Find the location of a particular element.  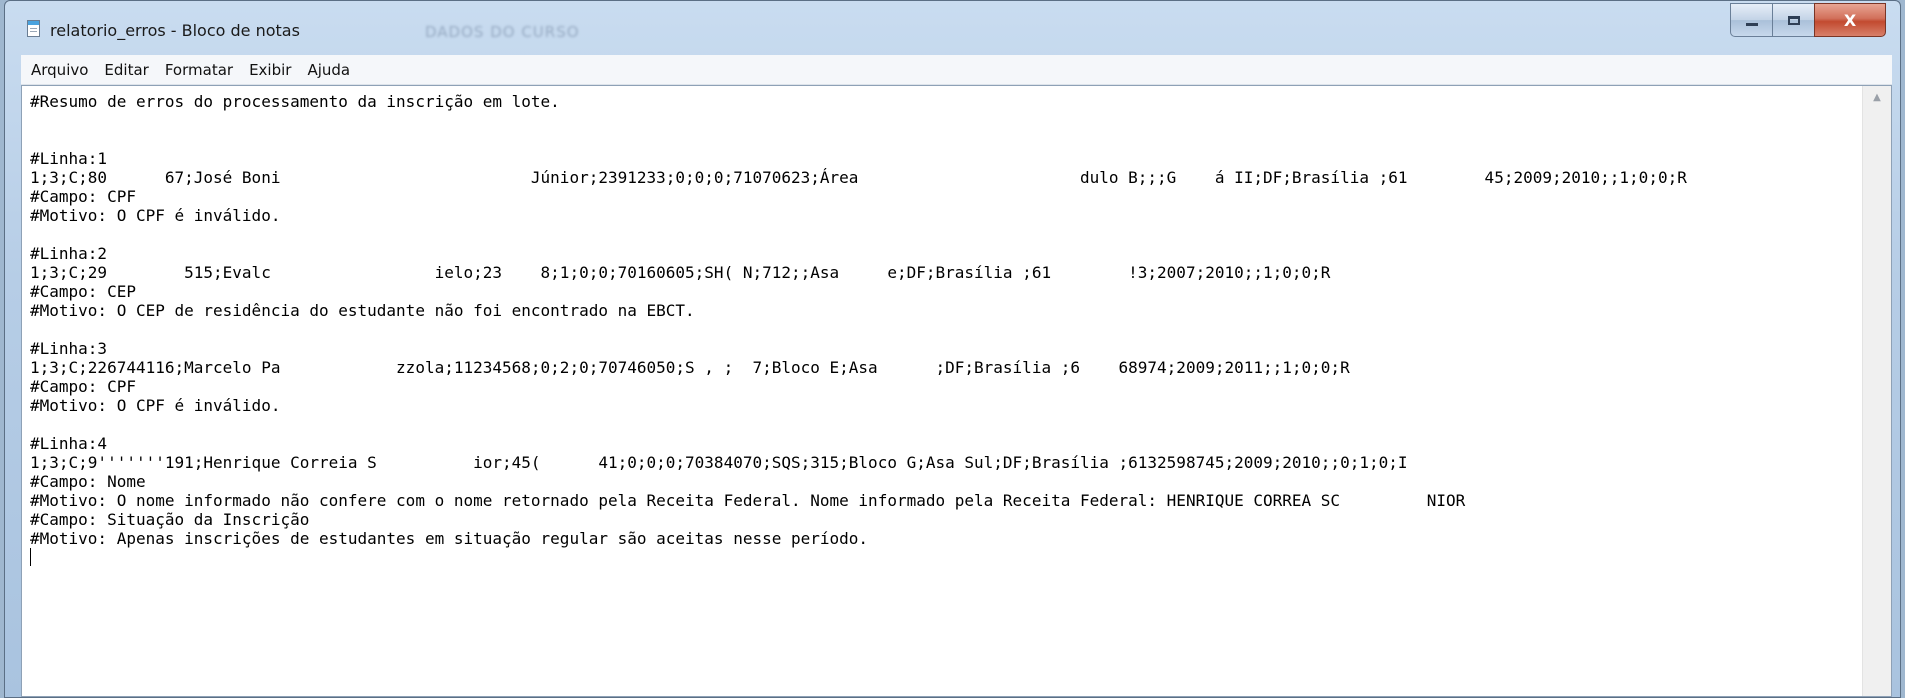

background-window-title: DADOS DO CURSO is located at coordinates (502, 32).